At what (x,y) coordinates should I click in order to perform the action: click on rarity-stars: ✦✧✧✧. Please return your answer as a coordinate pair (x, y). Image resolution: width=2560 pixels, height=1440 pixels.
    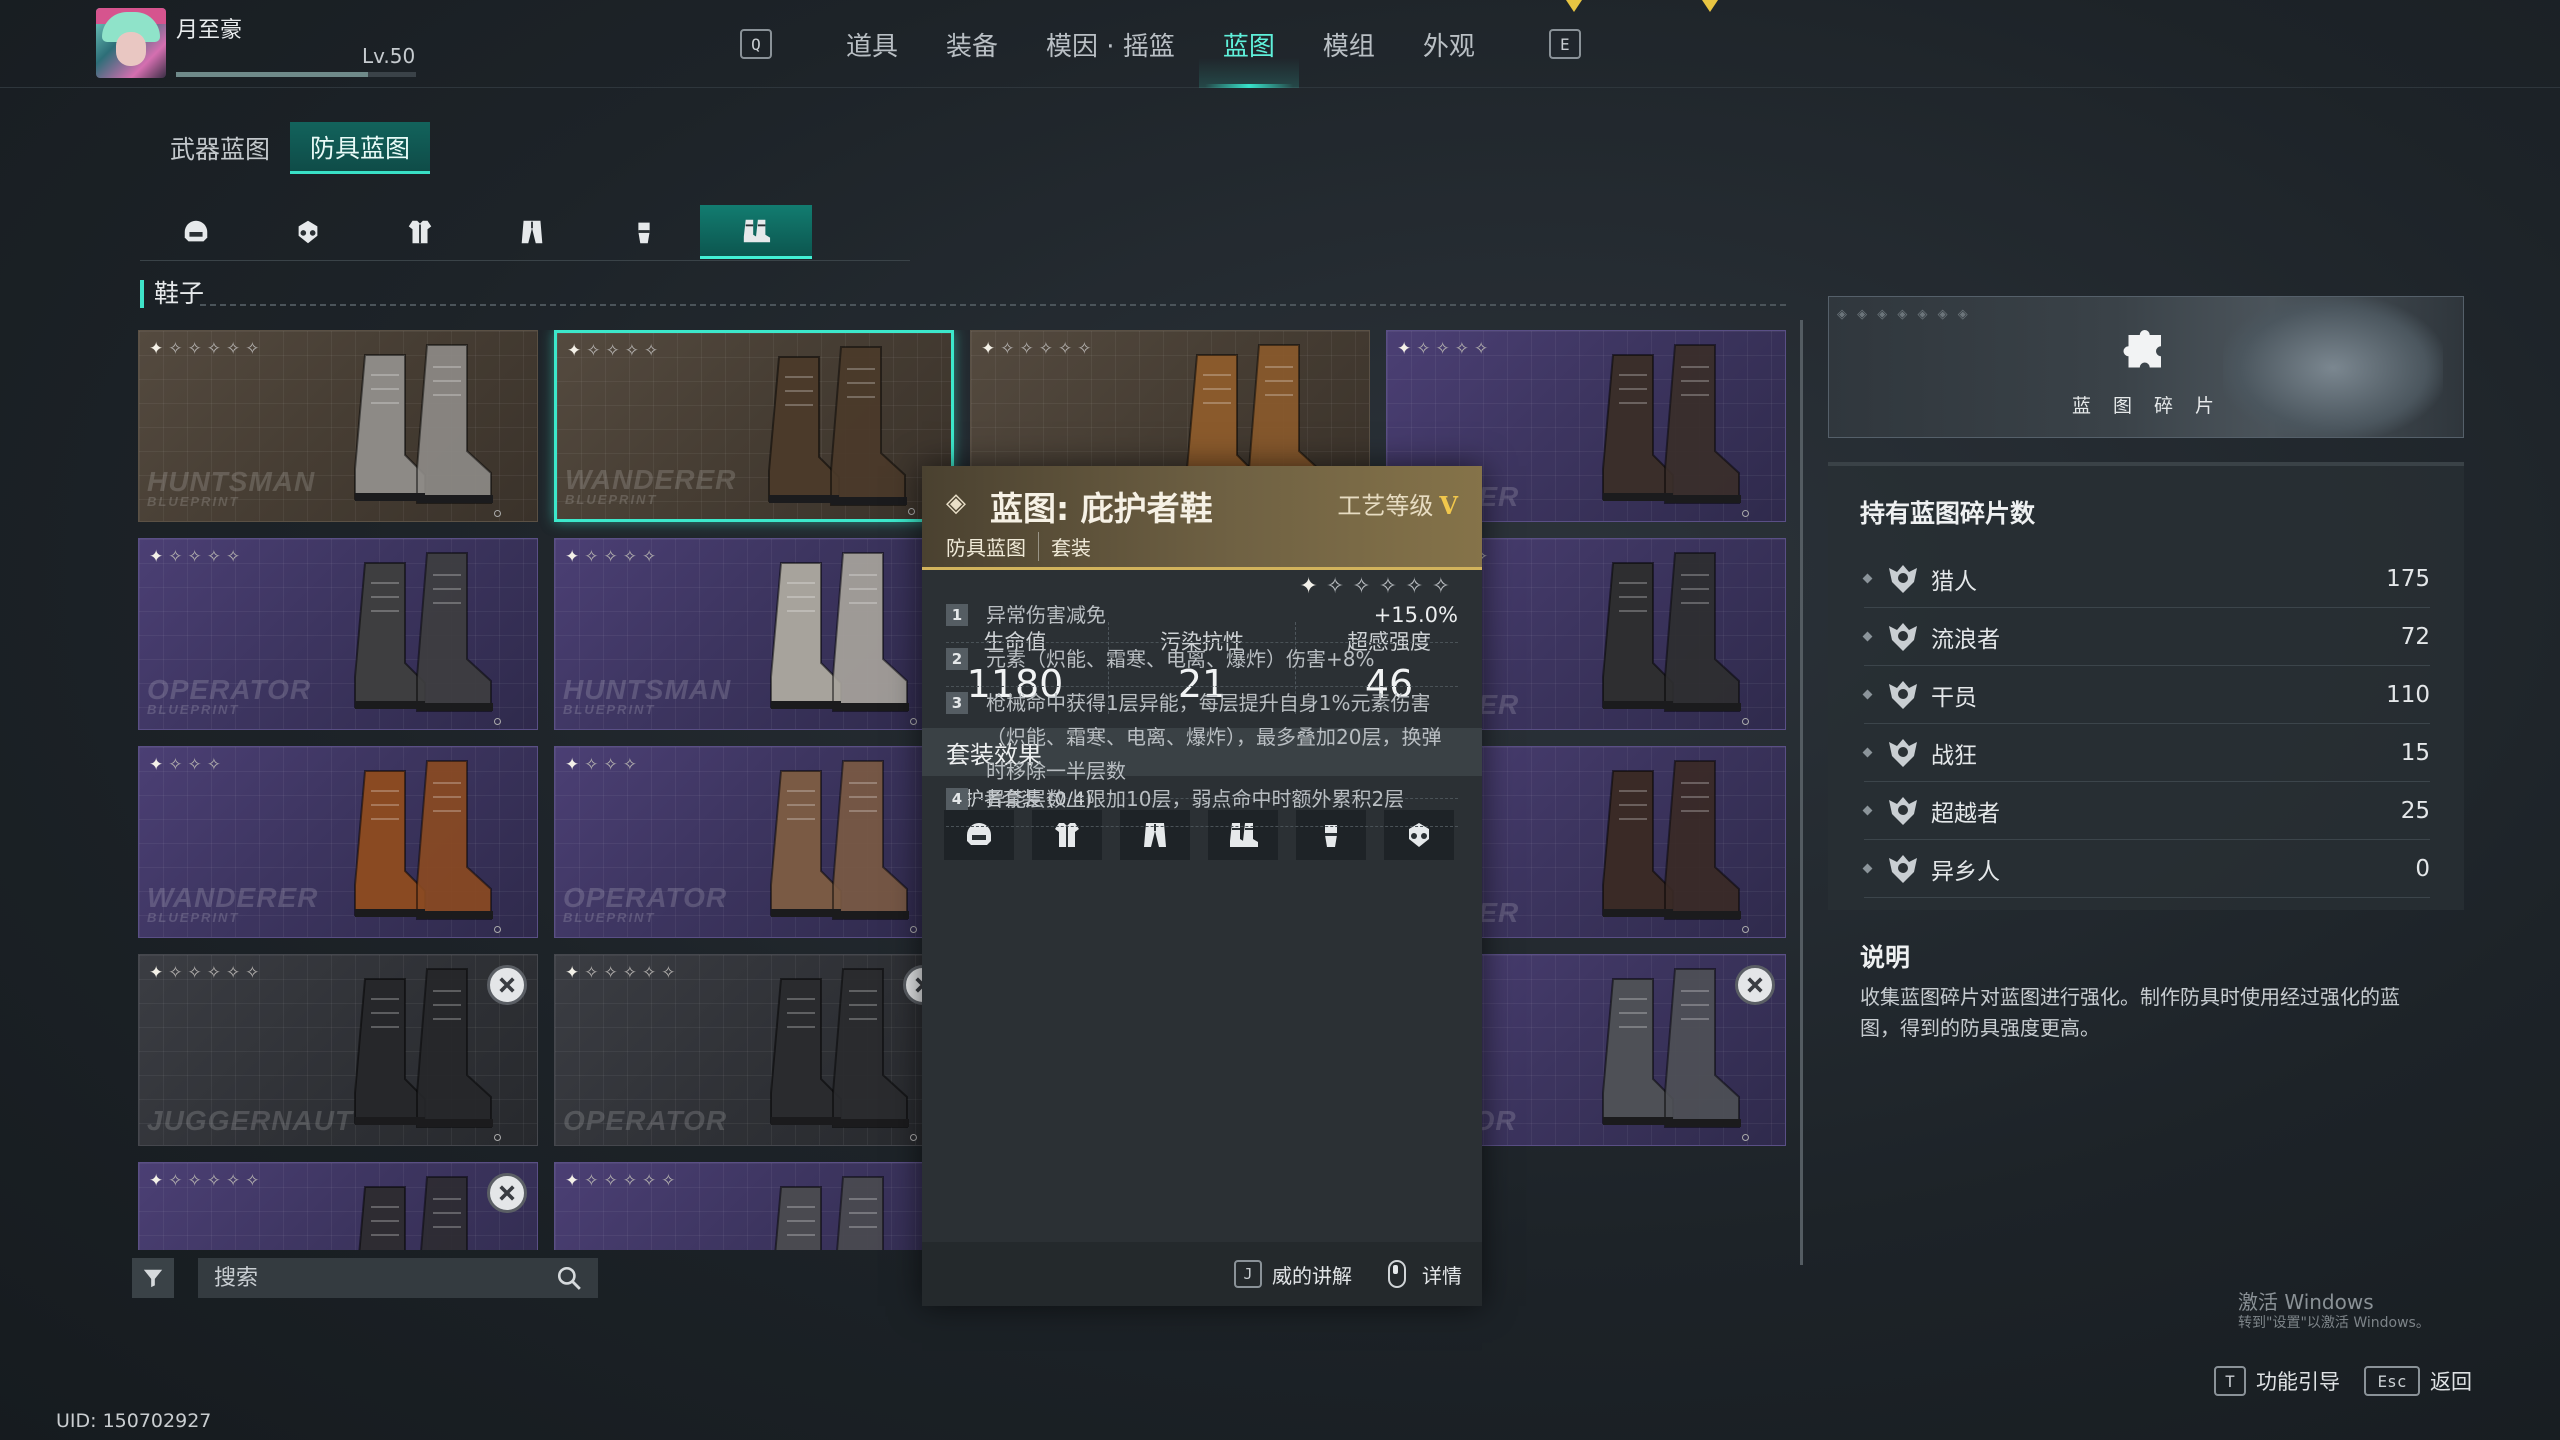
    Looking at the image, I should click on (187, 765).